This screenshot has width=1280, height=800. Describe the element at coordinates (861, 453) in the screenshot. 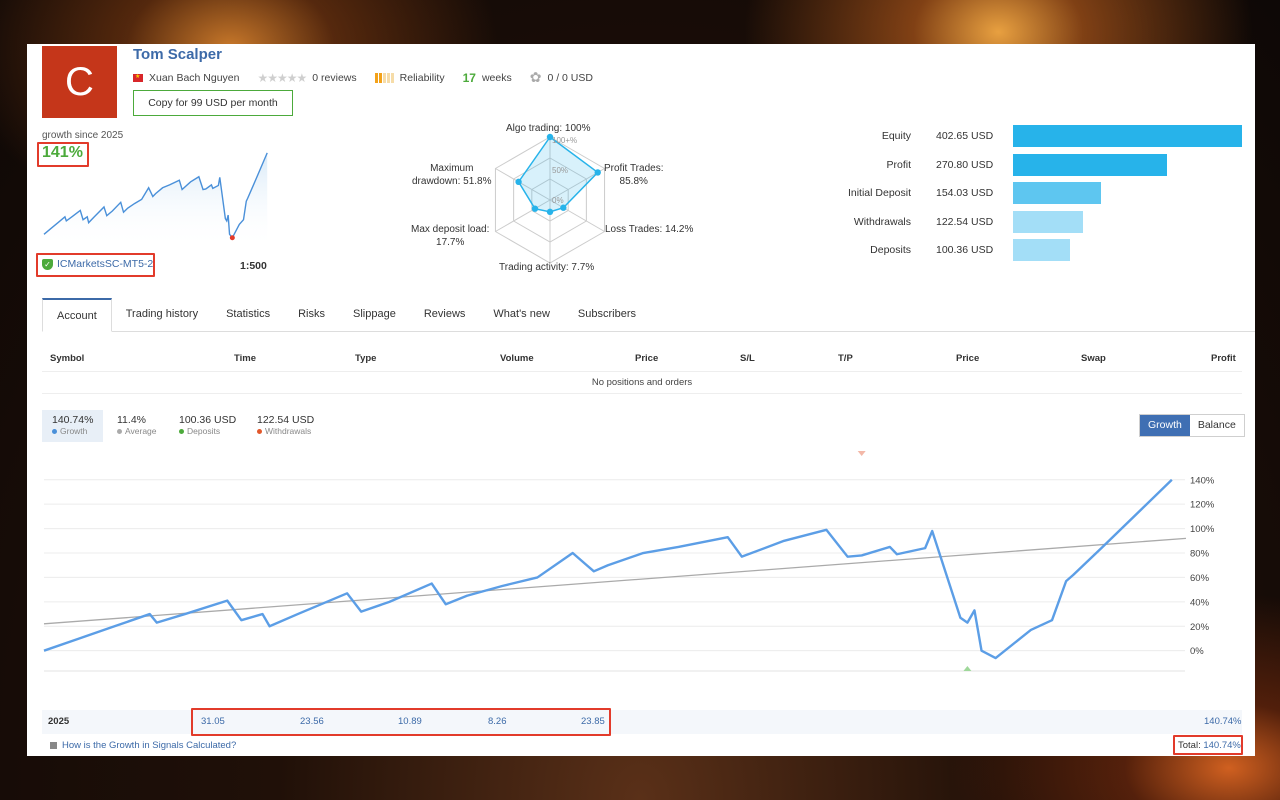

I see `withdrawal-marker` at that location.